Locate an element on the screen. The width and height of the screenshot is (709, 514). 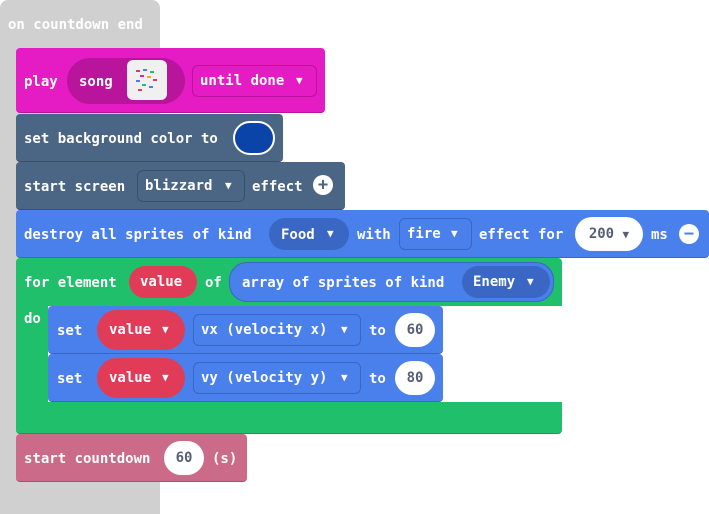
remove-icon: − is located at coordinates (689, 234).